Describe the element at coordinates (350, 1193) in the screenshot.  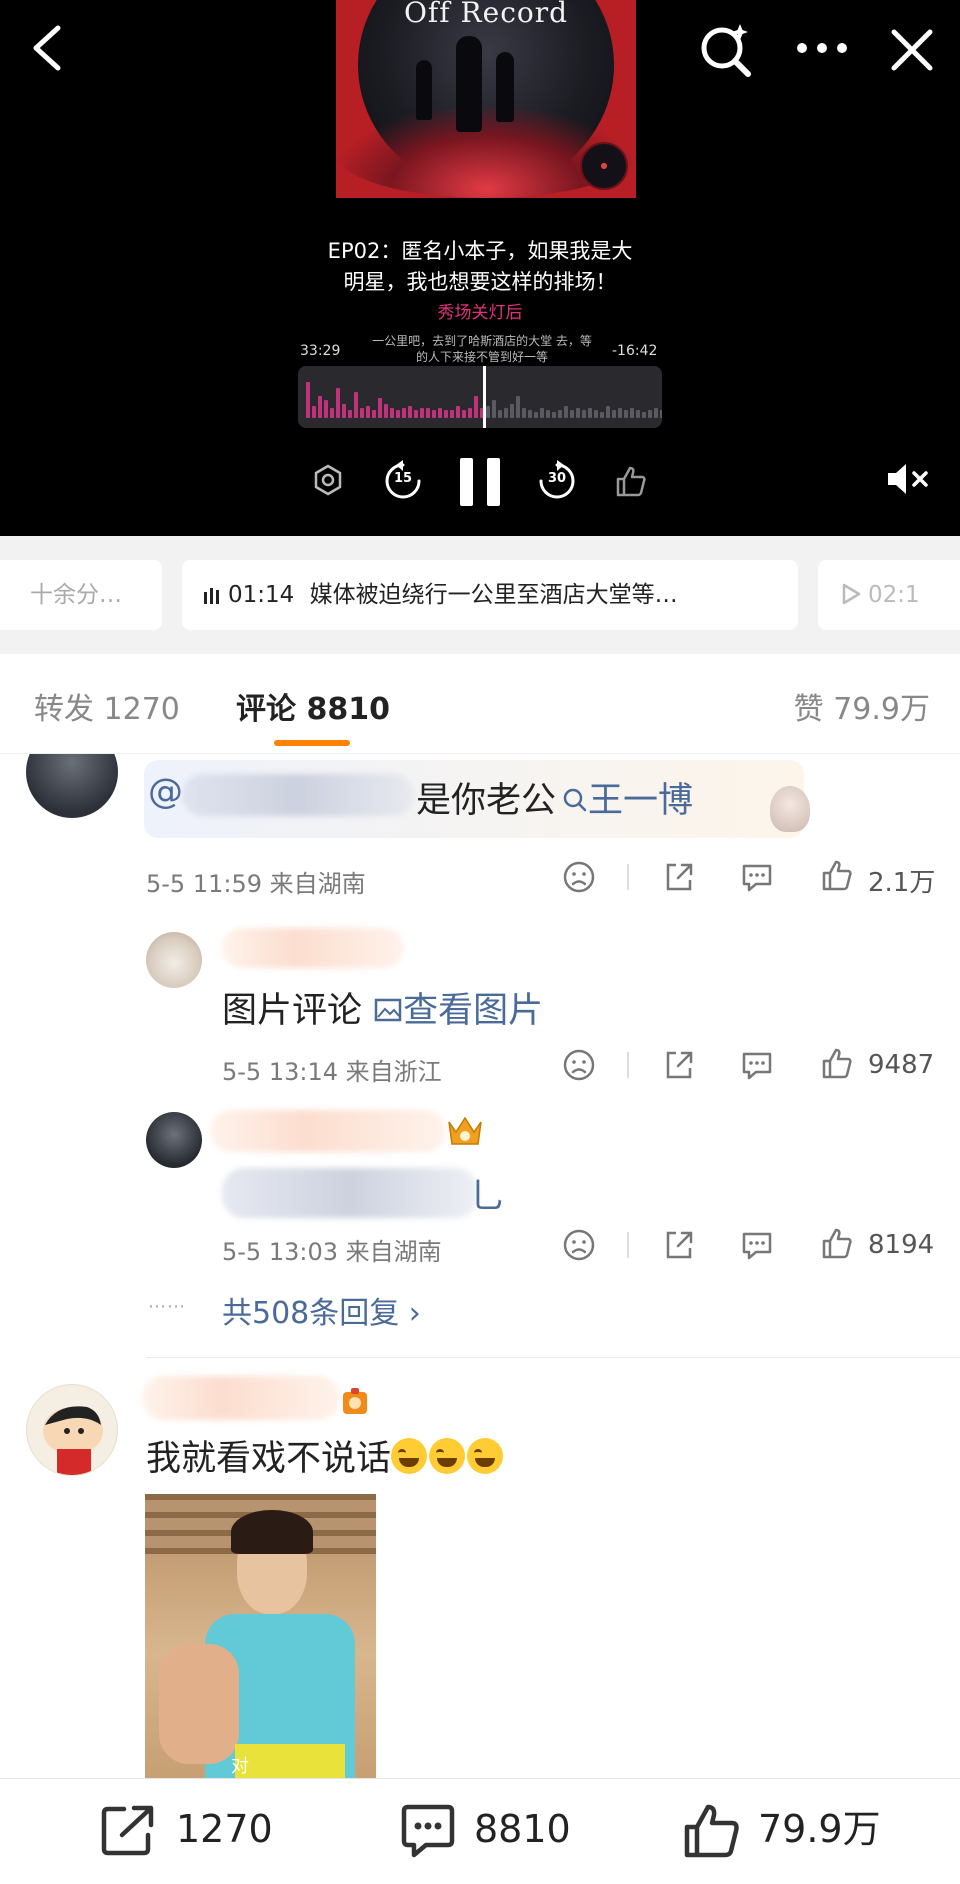
I see `redacted-reply-text` at that location.